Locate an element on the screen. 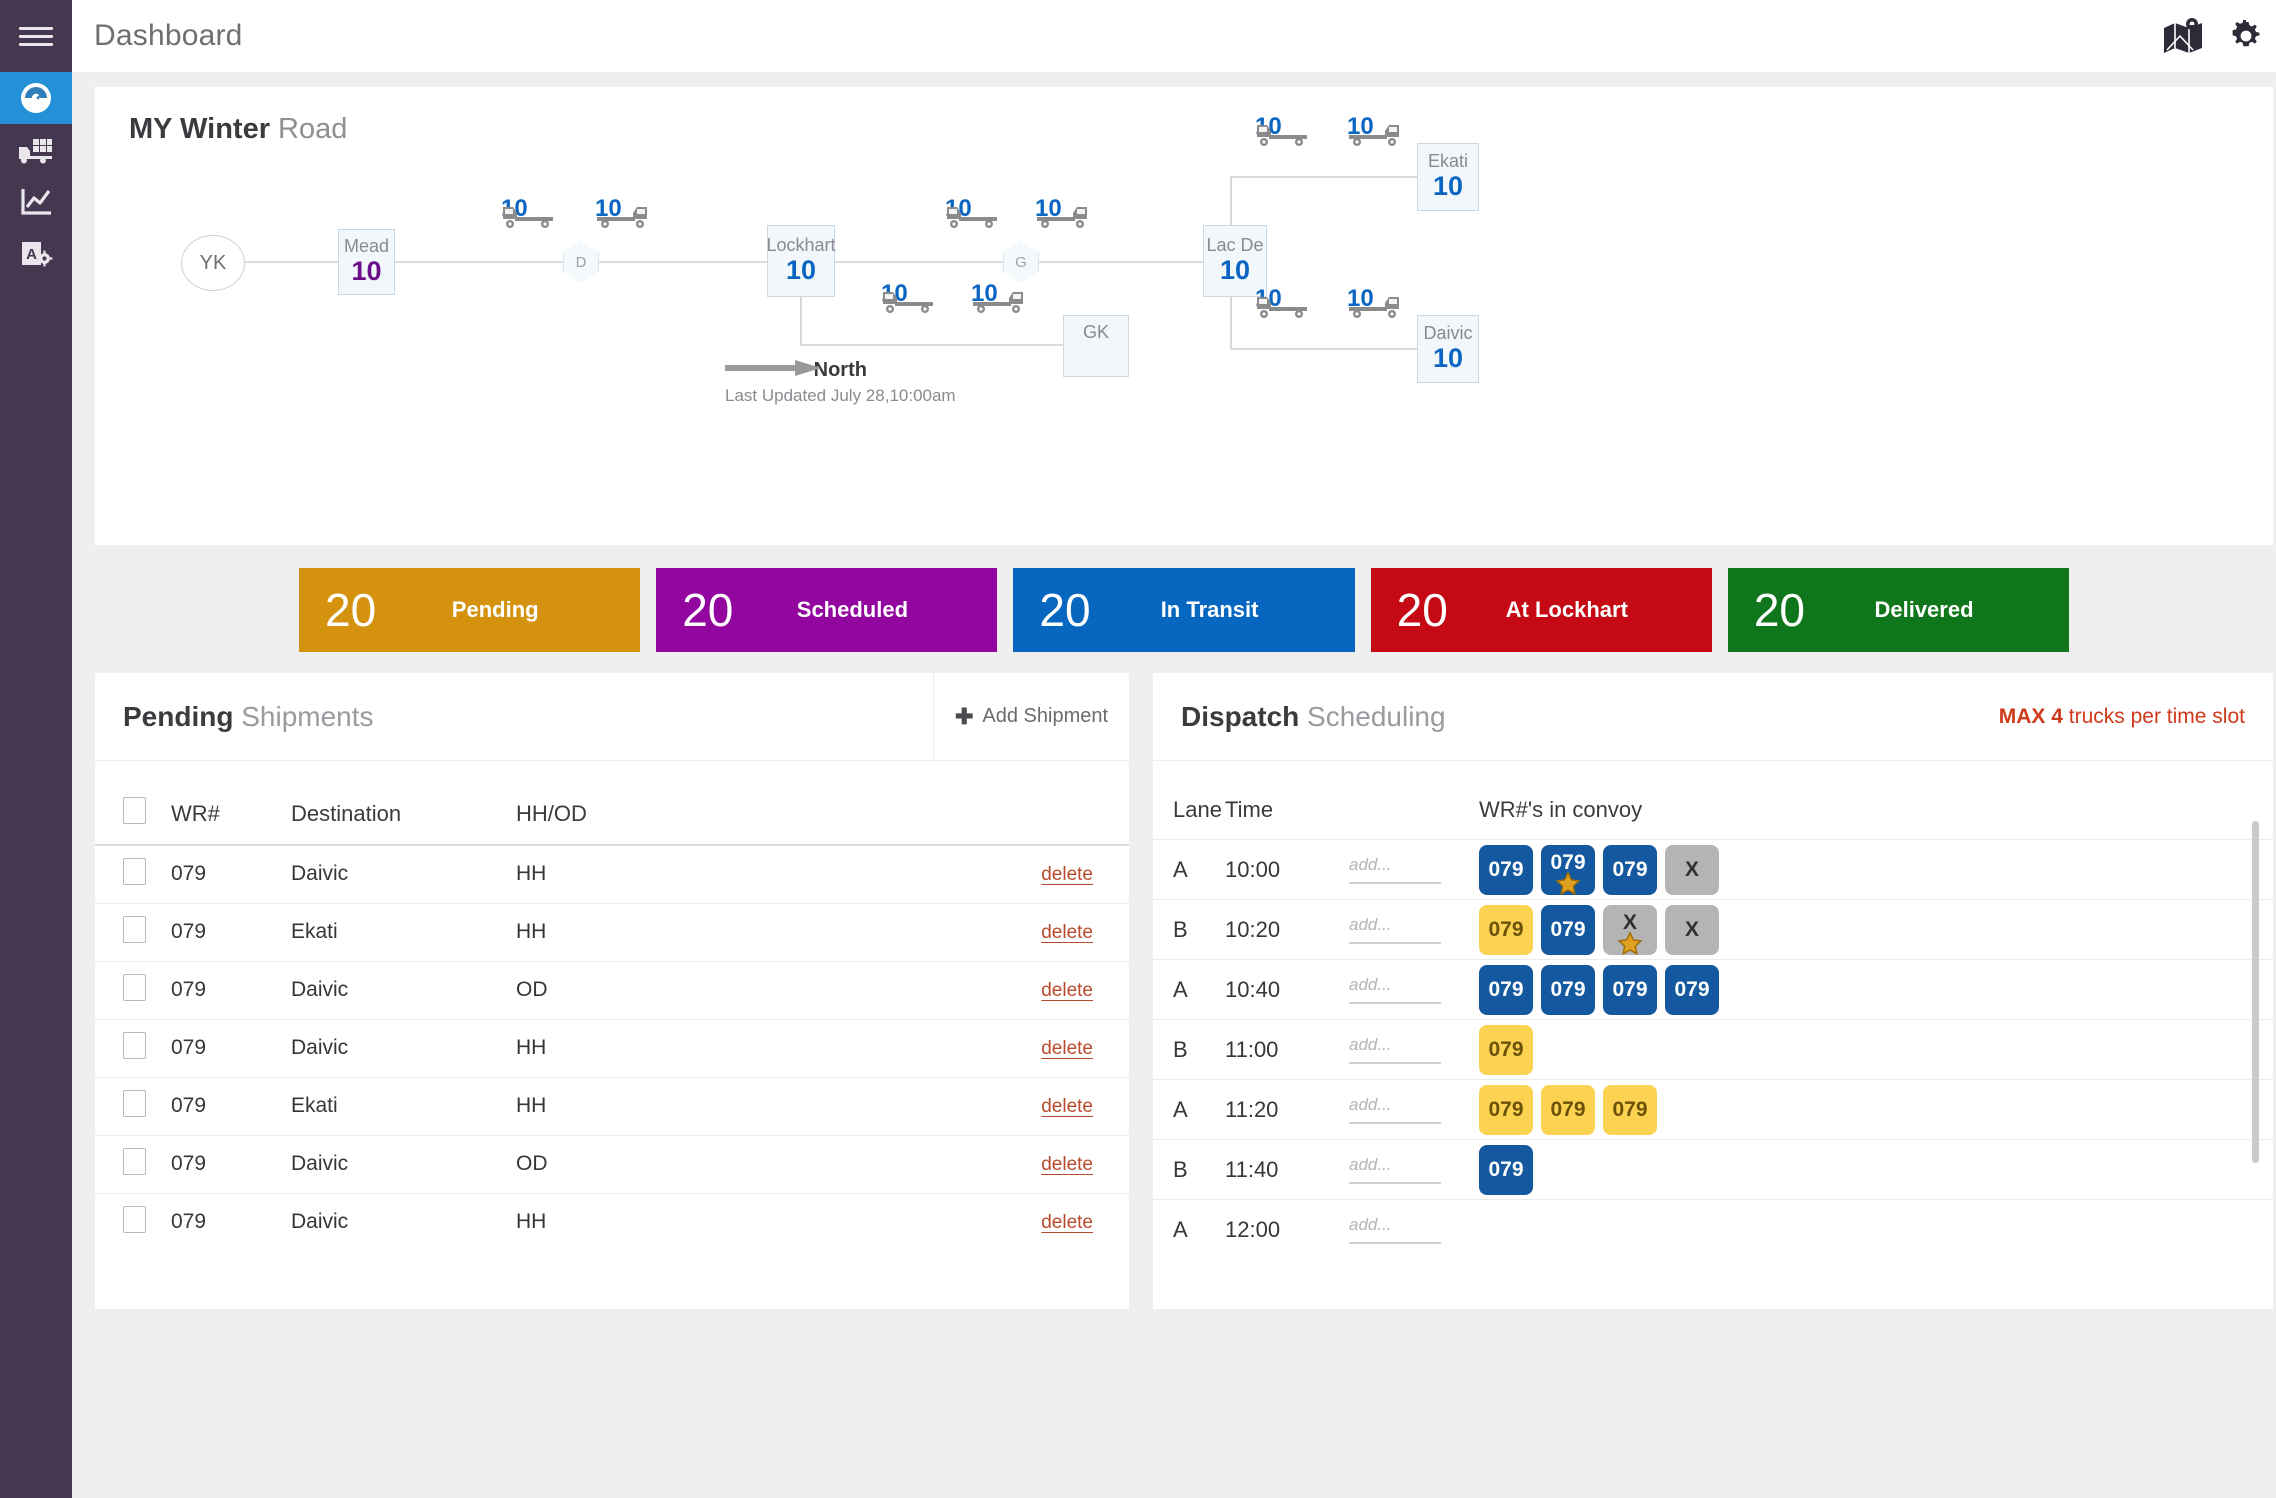 The image size is (2276, 1498). select-all-checkbox is located at coordinates (134, 810).